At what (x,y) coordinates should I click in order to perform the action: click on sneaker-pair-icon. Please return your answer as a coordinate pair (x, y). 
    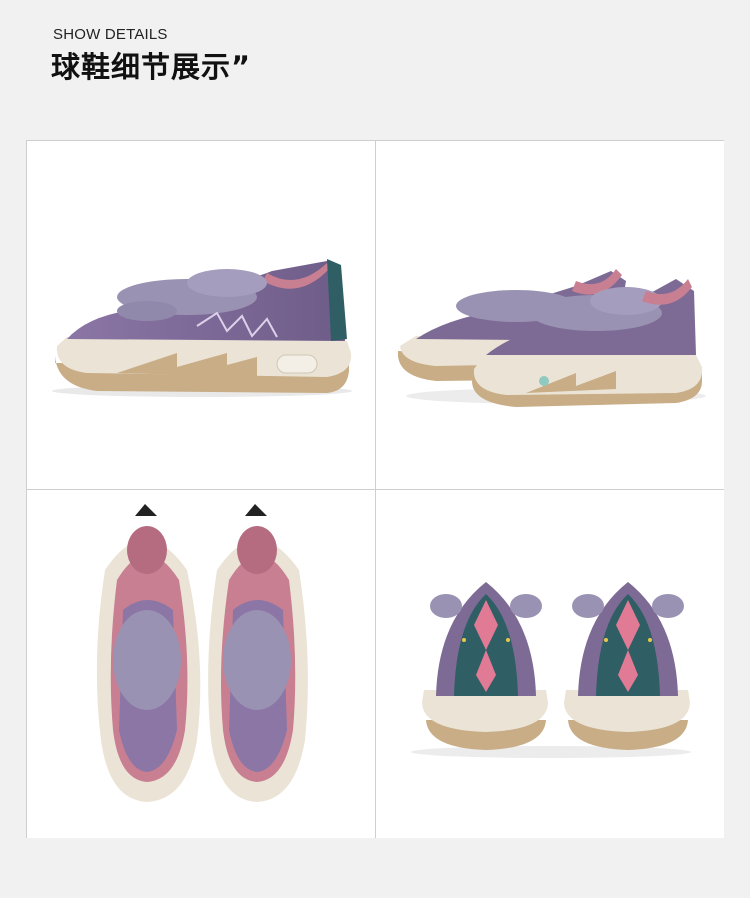
    Looking at the image, I should click on (552, 338).